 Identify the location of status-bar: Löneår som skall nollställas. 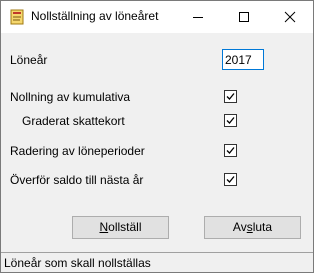
(157, 262).